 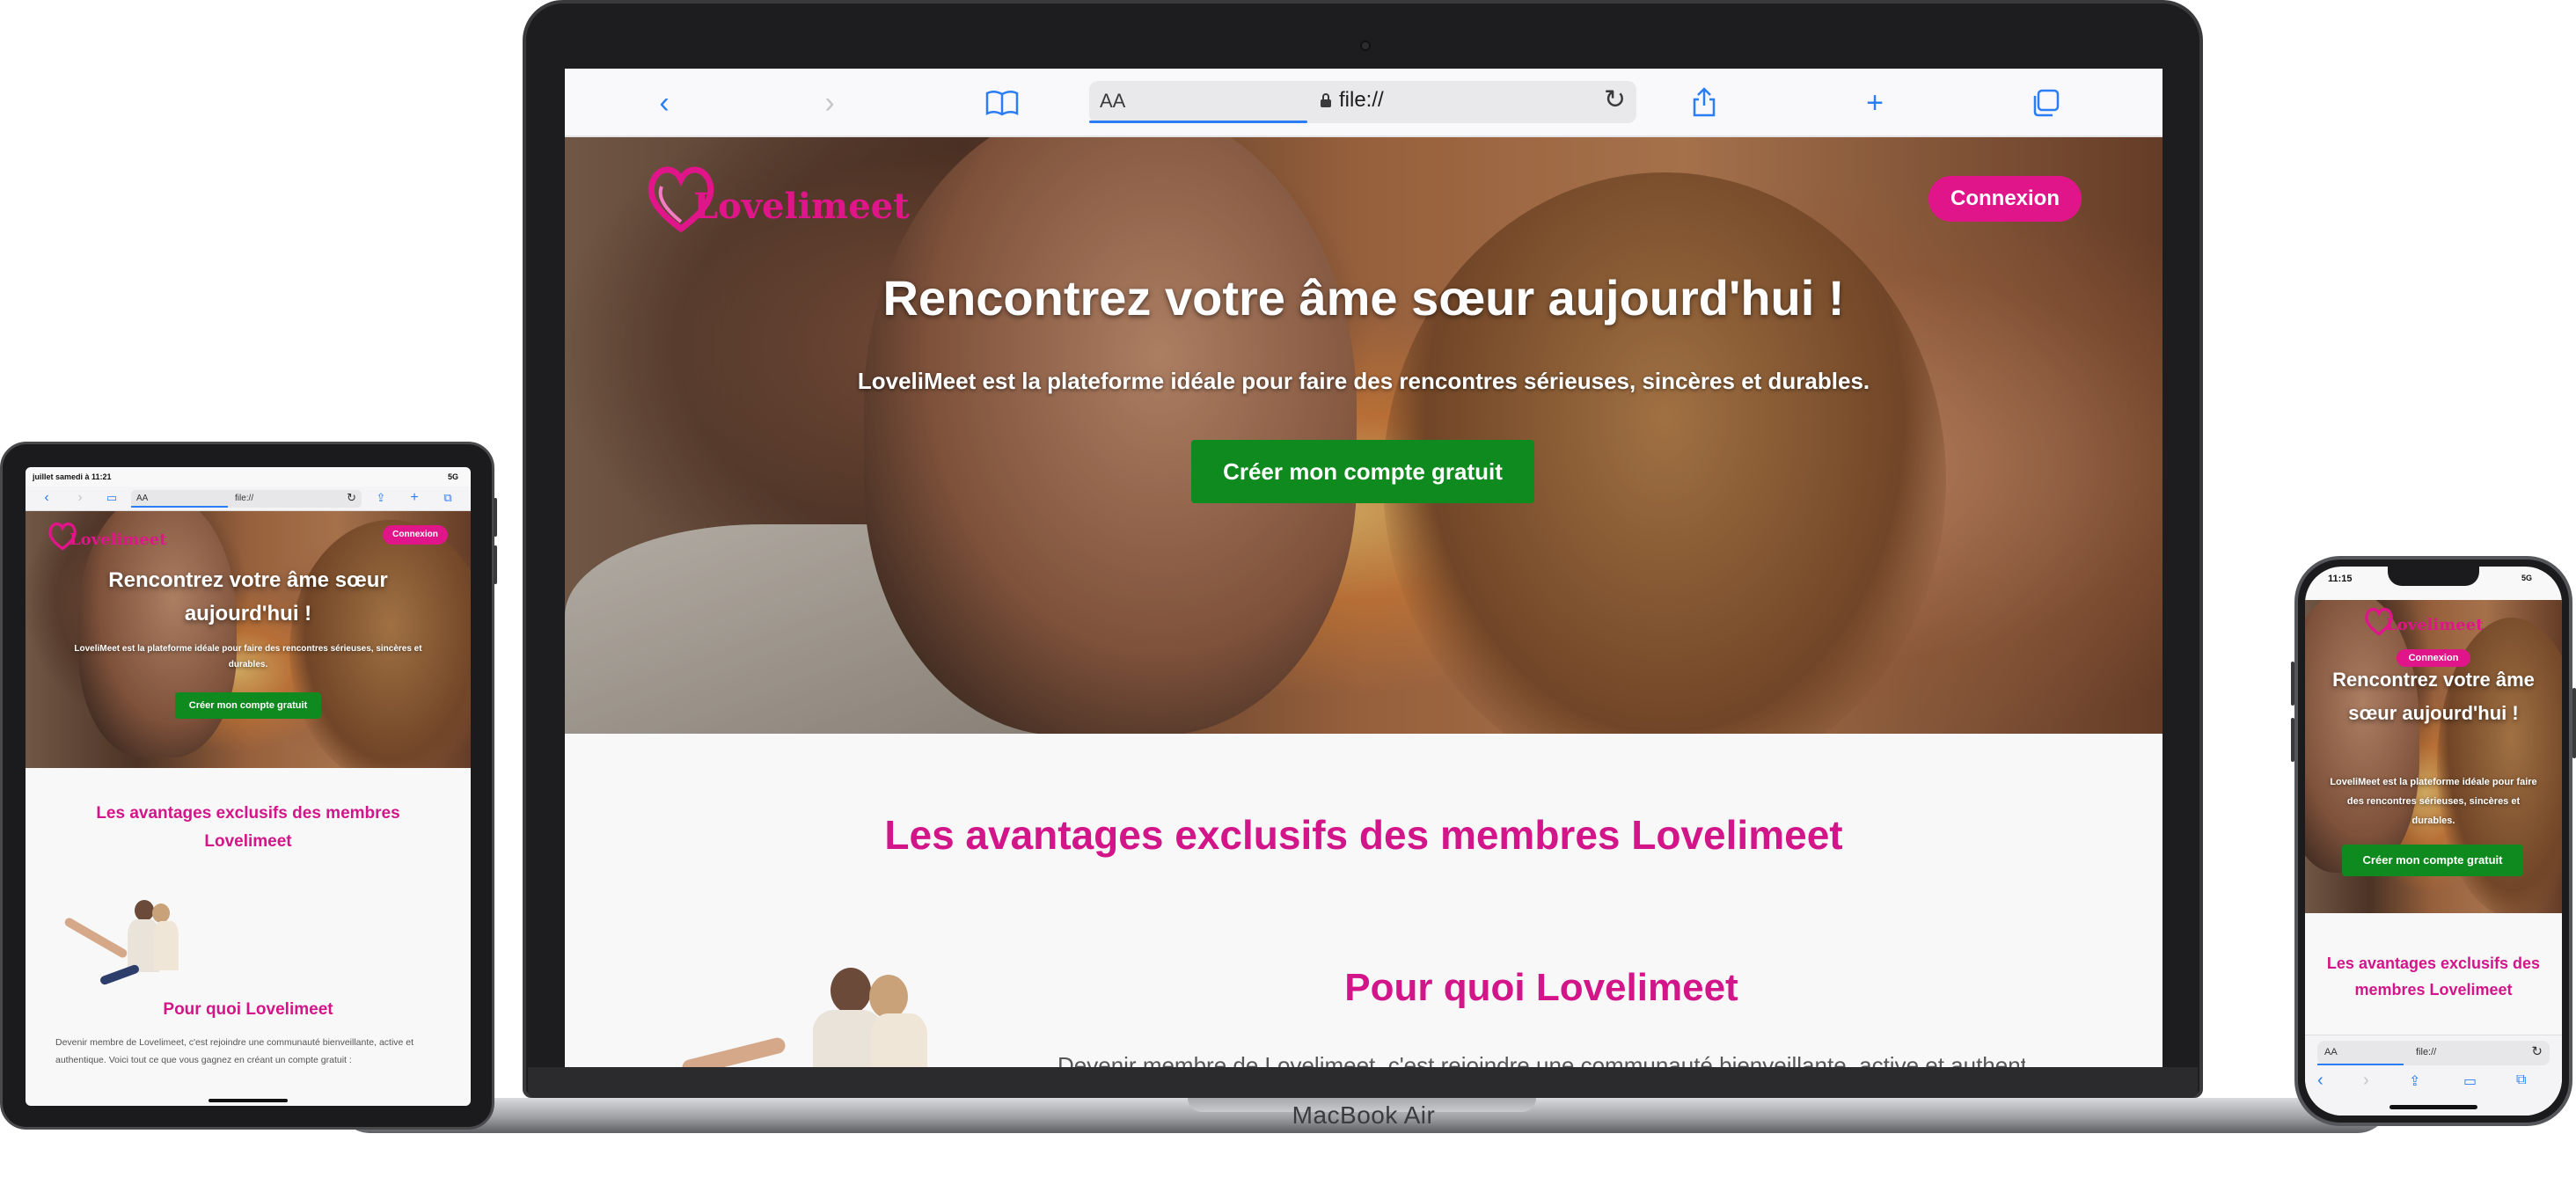 What do you see at coordinates (2433, 1075) in the screenshot?
I see `browser-toolbar: AA file:// ↻ ‹ › ⇪ ▭ ⧉` at bounding box center [2433, 1075].